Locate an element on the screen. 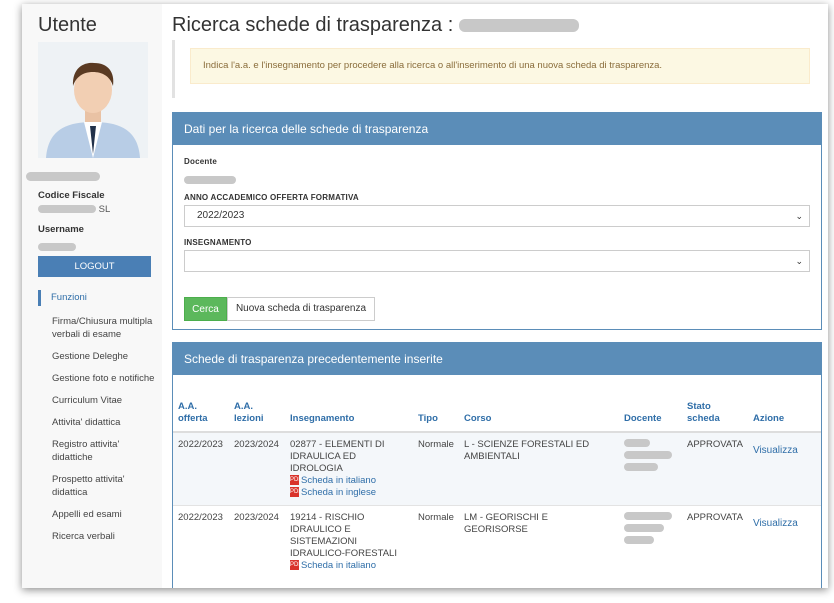  anno-select: 2022/2023 ⌄ is located at coordinates (497, 216).